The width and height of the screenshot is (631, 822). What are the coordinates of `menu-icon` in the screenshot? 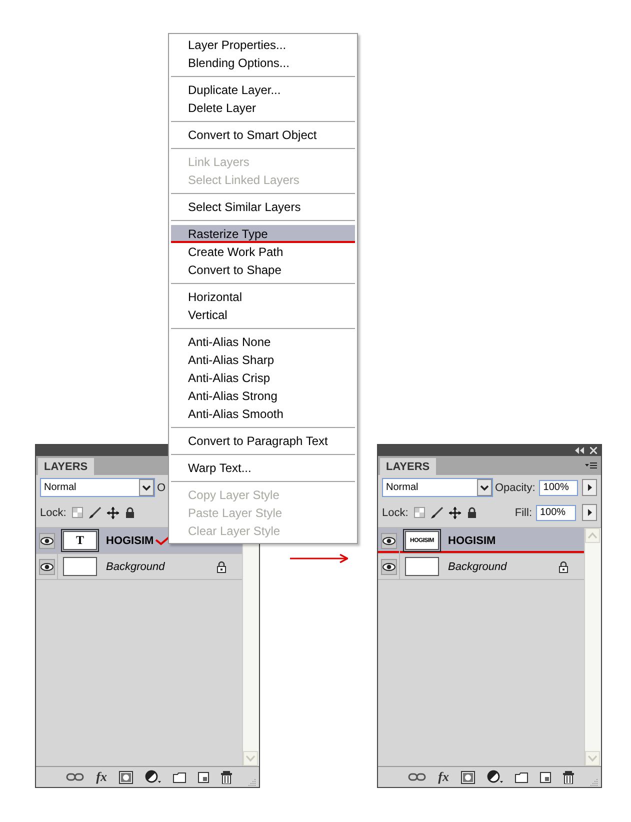 It's located at (591, 466).